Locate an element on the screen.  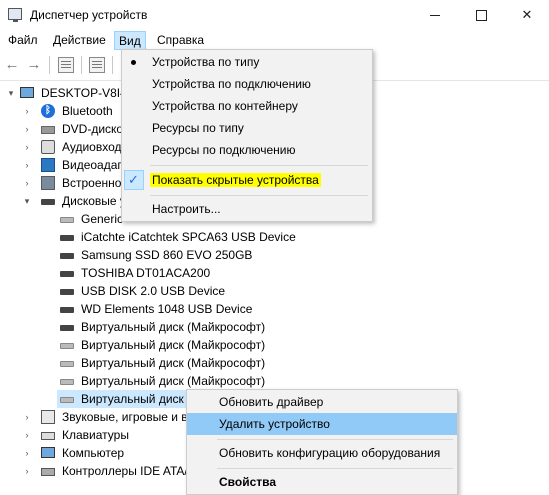
dvd-drive-icon is located at coordinates (48, 130).